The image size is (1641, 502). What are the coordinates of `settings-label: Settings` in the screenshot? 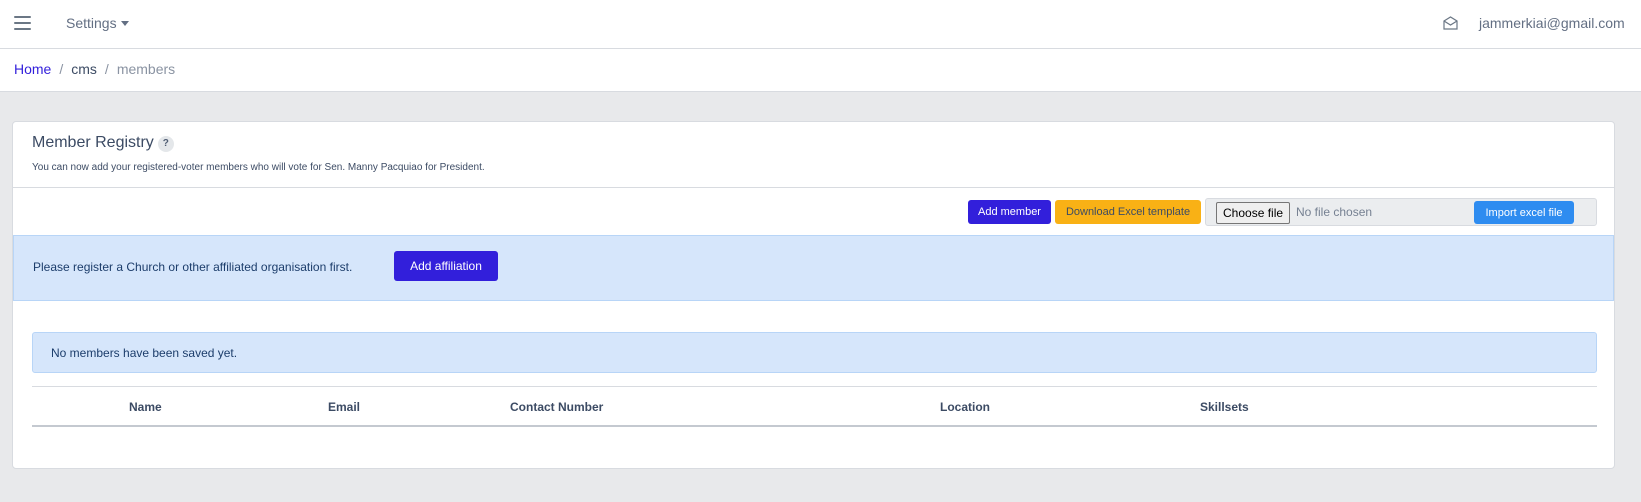 It's located at (91, 23).